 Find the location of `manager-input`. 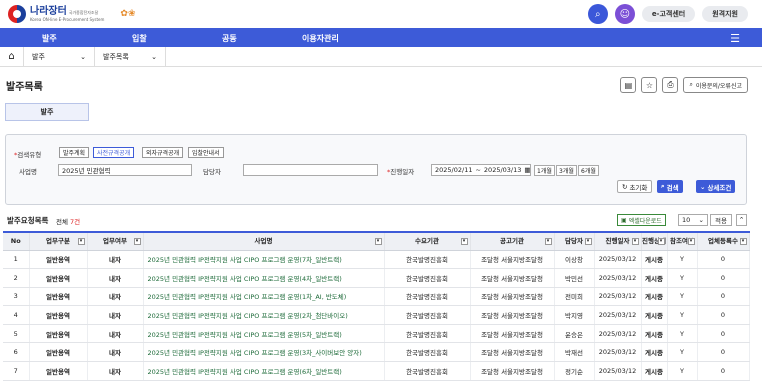

manager-input is located at coordinates (310, 170).